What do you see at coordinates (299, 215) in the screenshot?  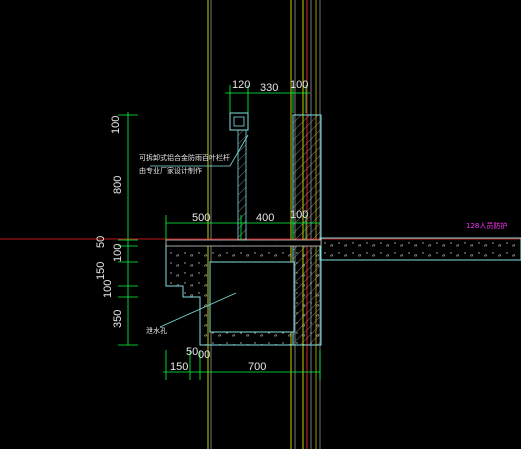 I see `dim-mid-100: 100` at bounding box center [299, 215].